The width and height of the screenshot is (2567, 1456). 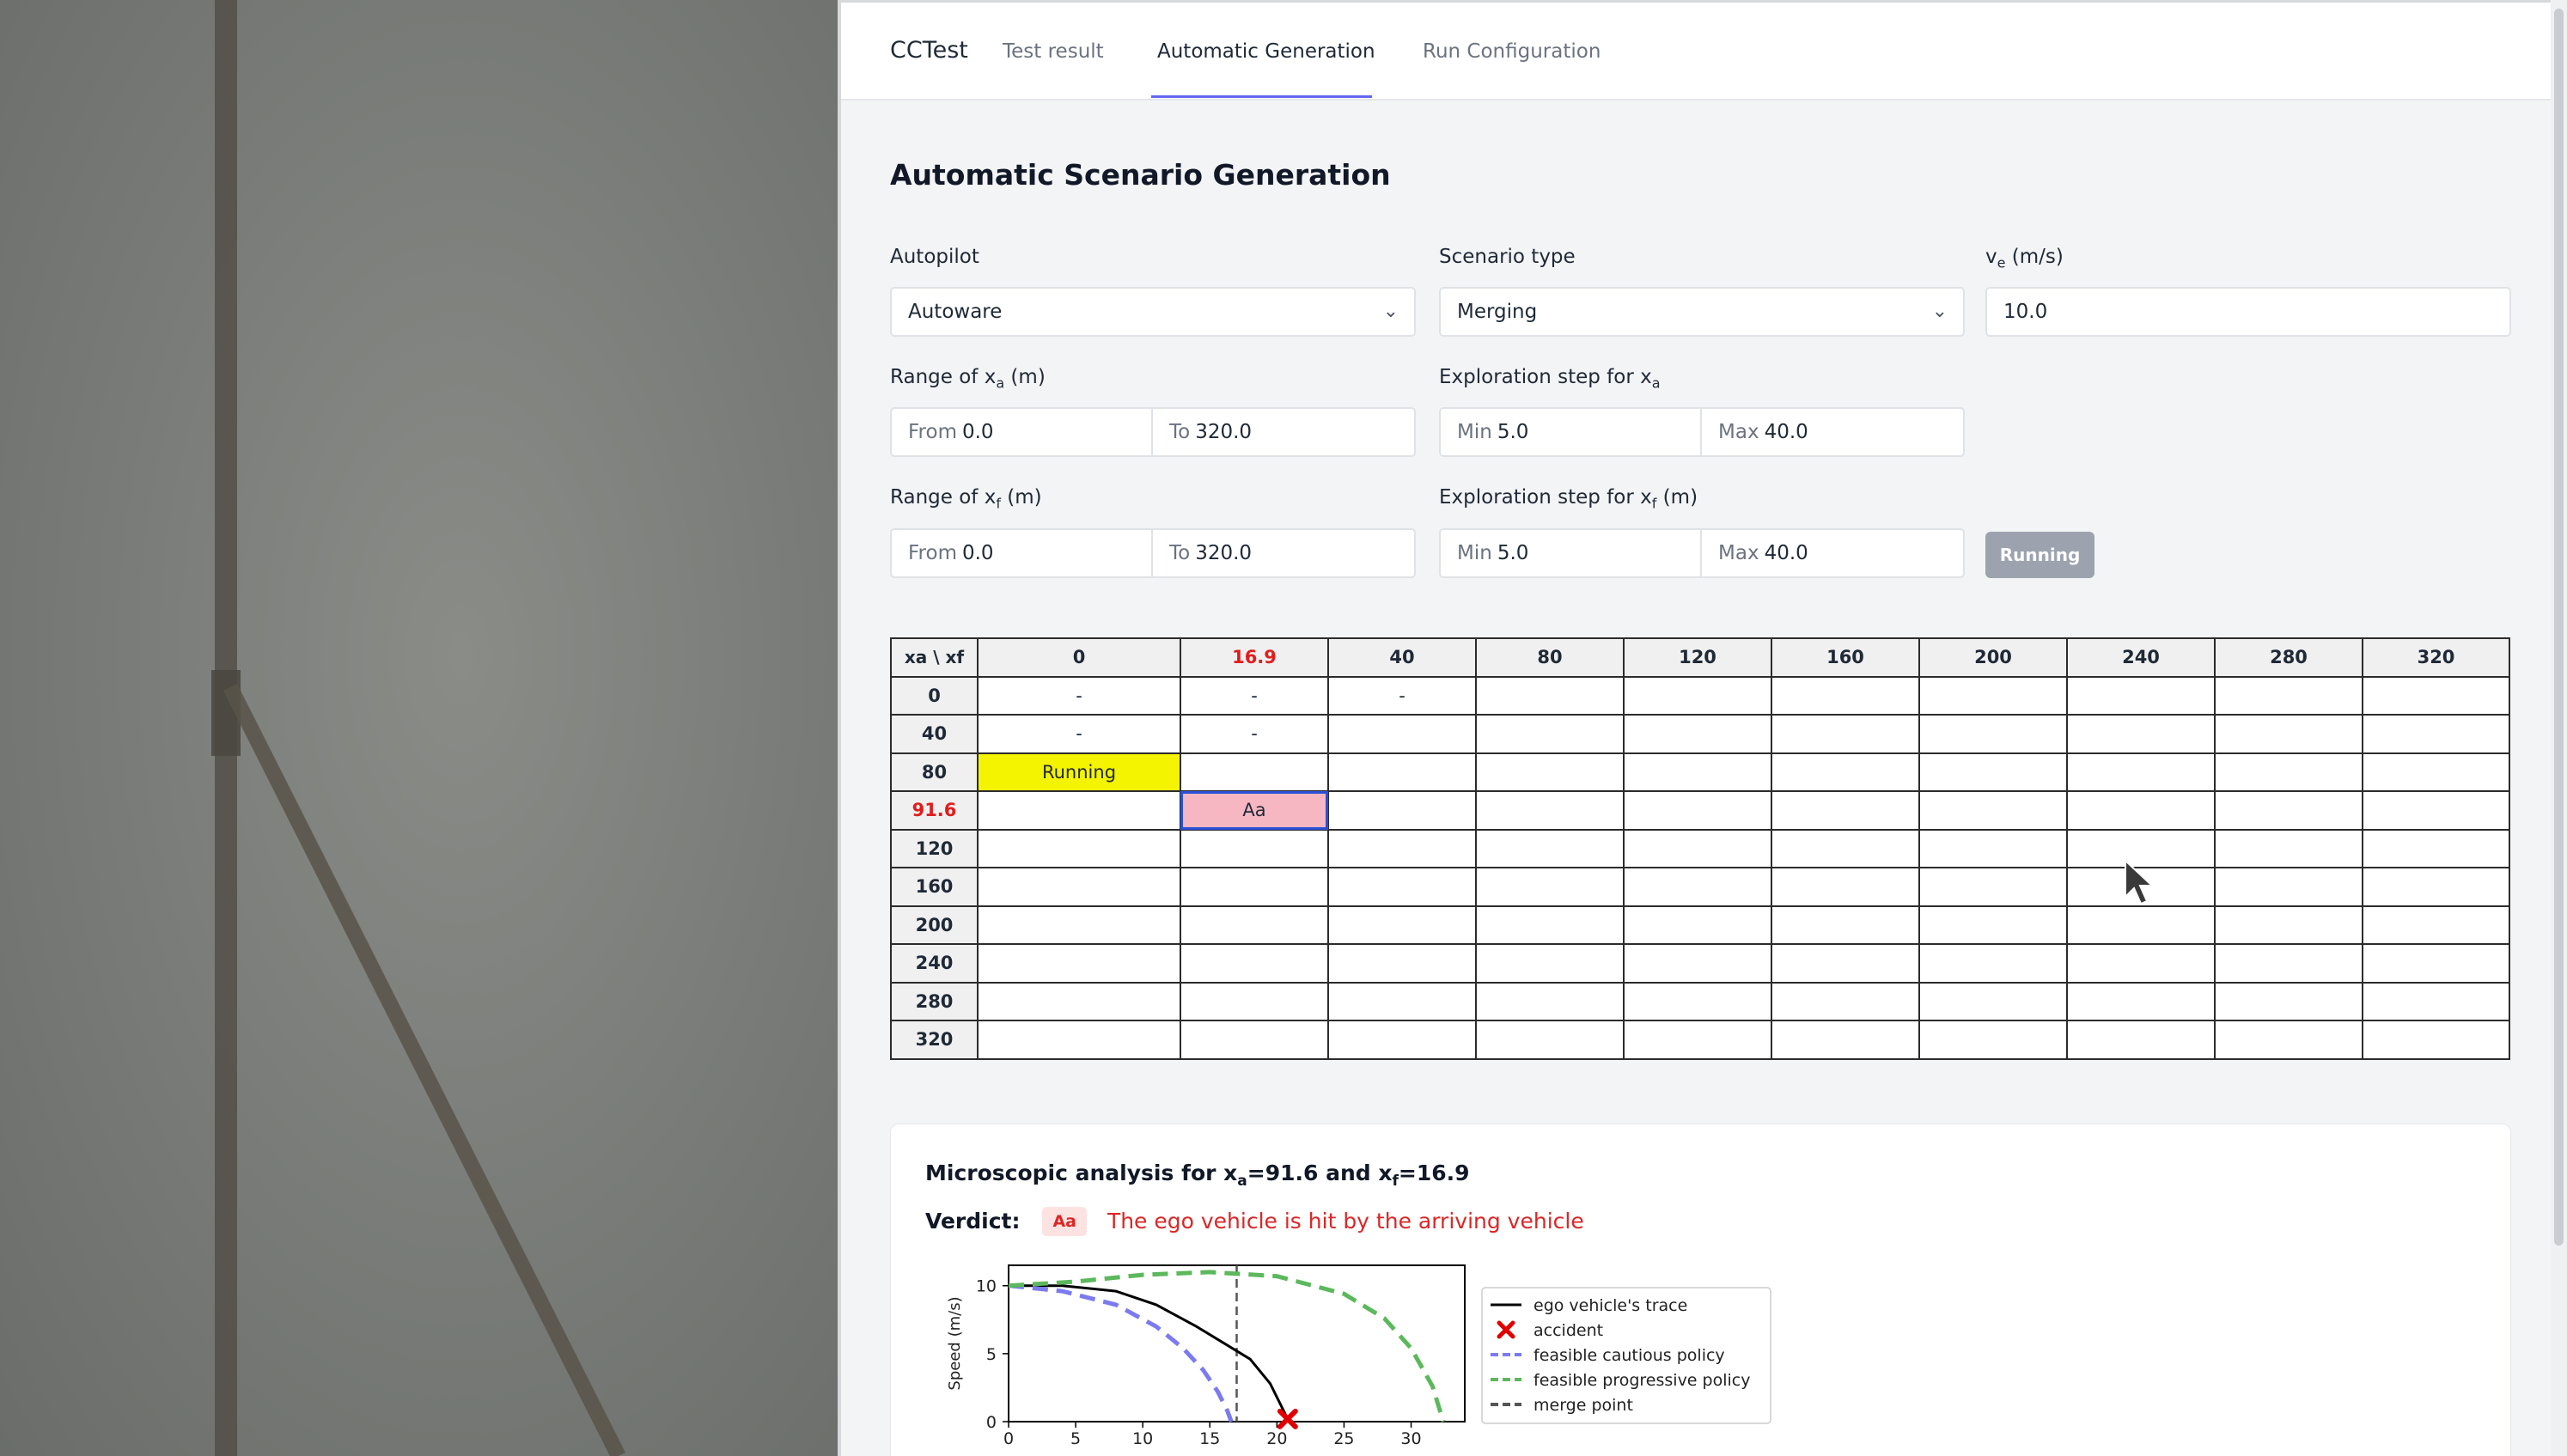 I want to click on scrollbar, so click(x=2559, y=728).